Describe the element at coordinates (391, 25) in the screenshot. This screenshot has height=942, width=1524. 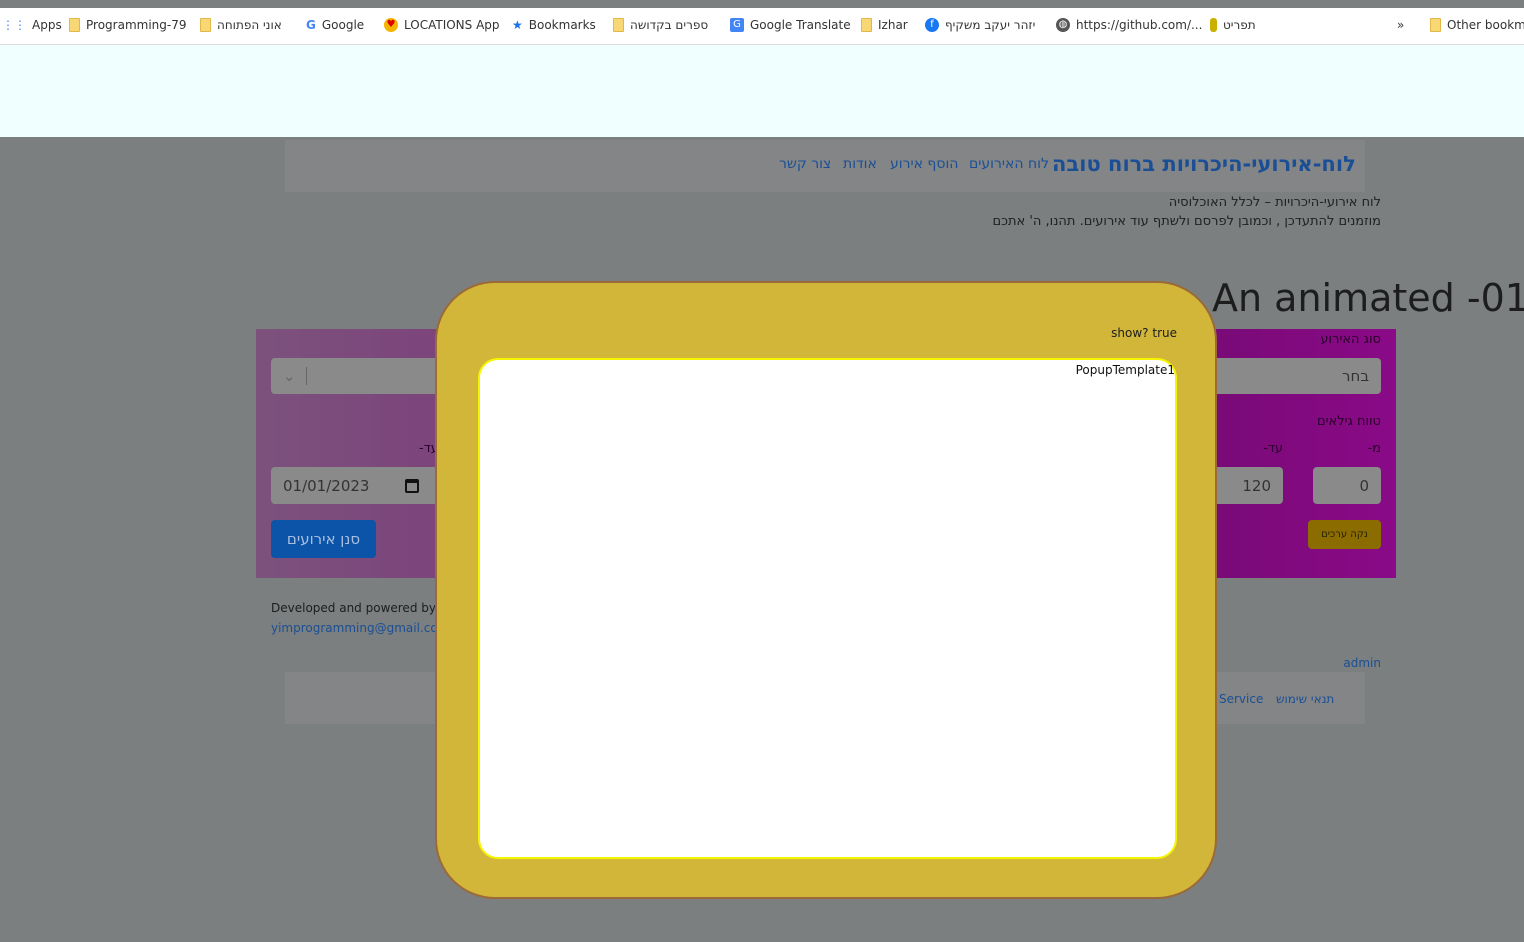
I see `heart-icon: ♥` at that location.